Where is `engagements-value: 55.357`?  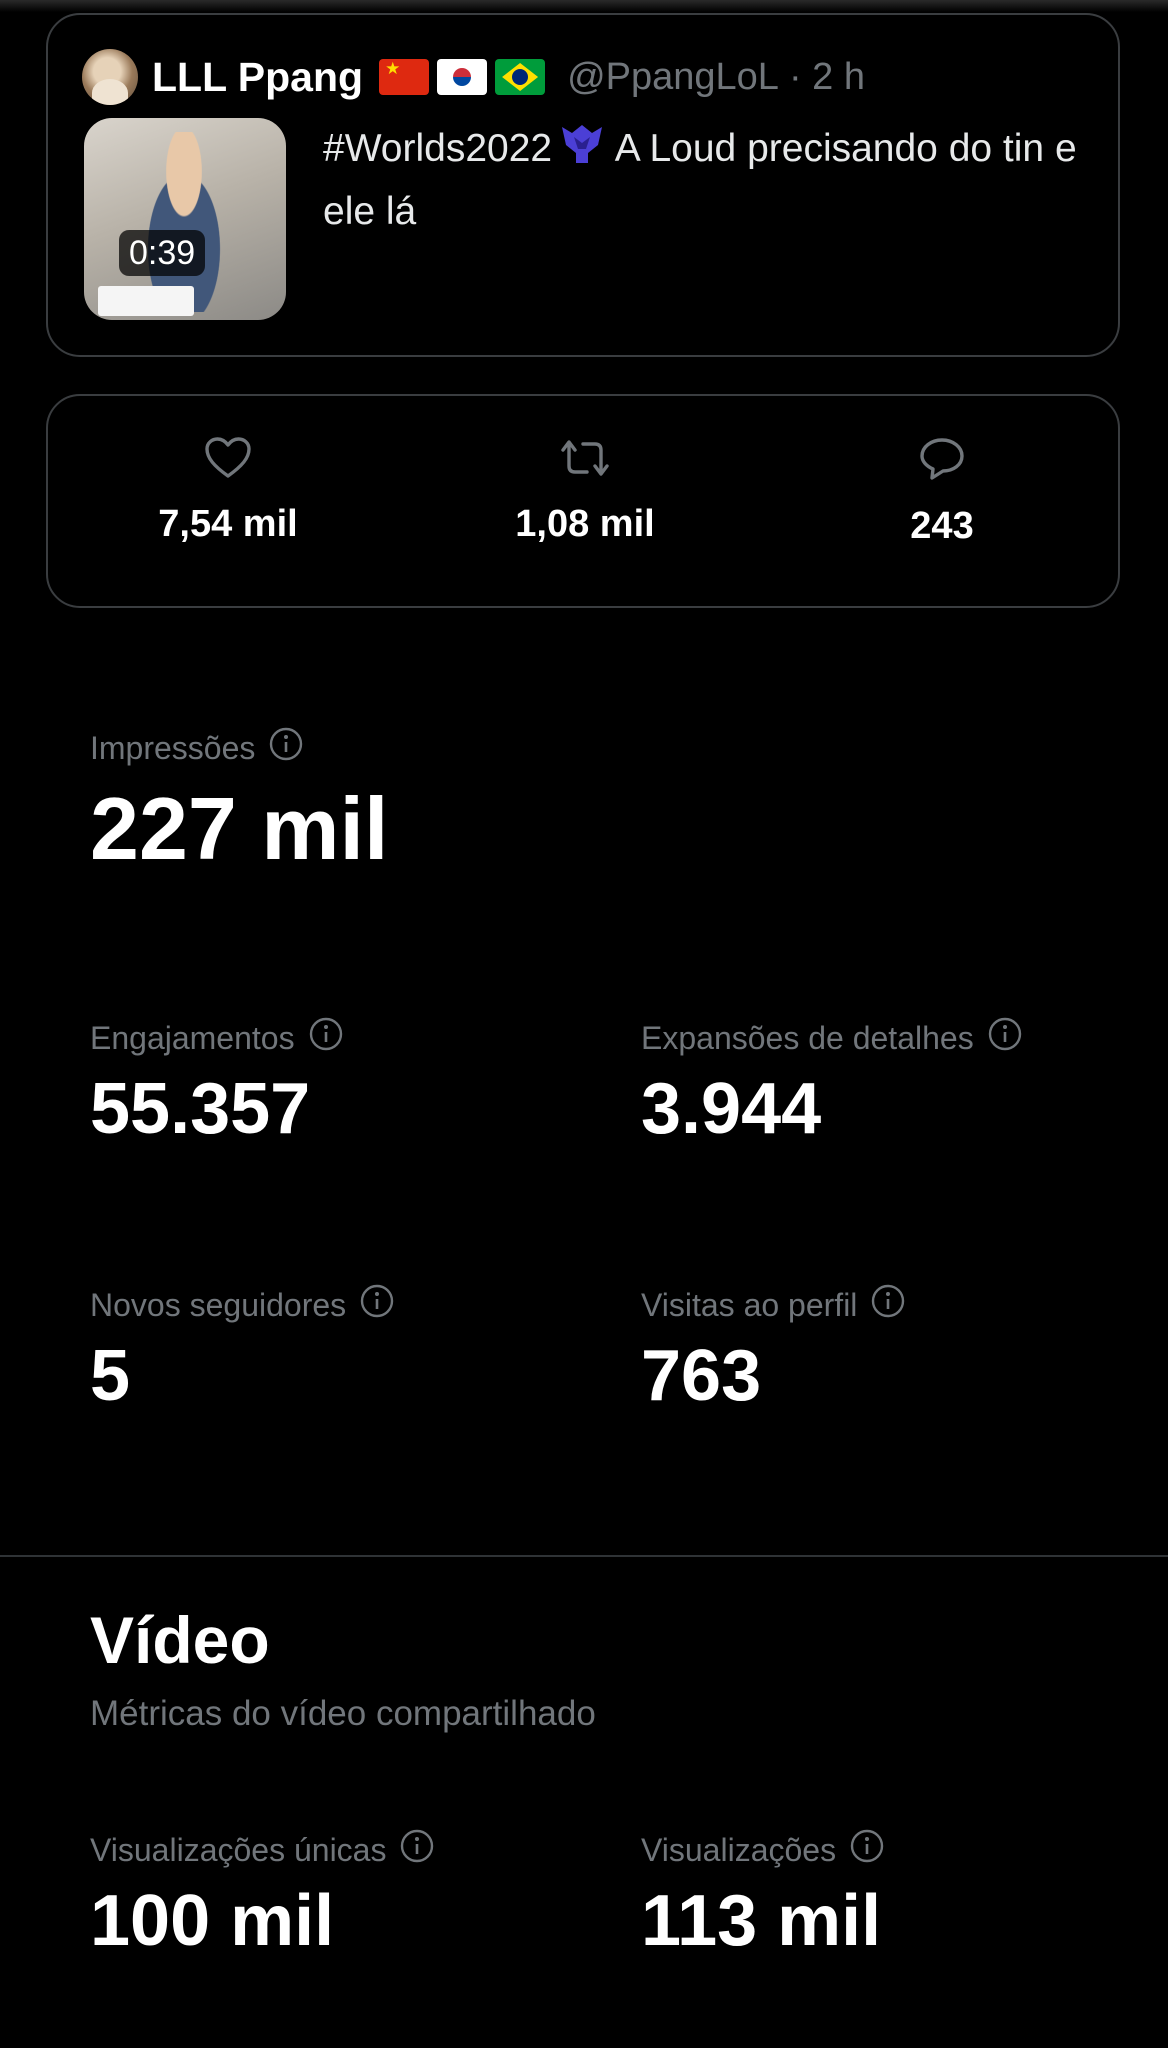
engagements-value: 55.357 is located at coordinates (200, 1109).